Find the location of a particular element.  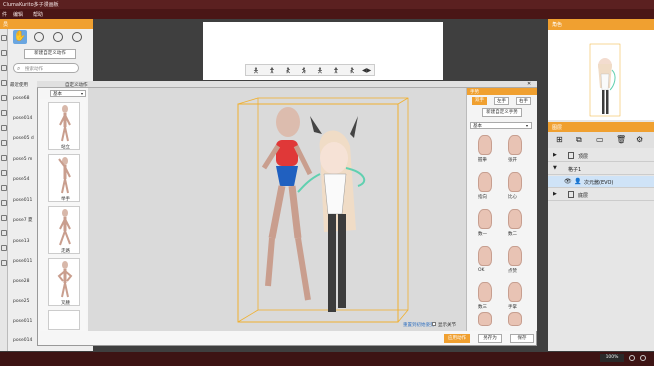

face-icon is located at coordinates (39, 37).